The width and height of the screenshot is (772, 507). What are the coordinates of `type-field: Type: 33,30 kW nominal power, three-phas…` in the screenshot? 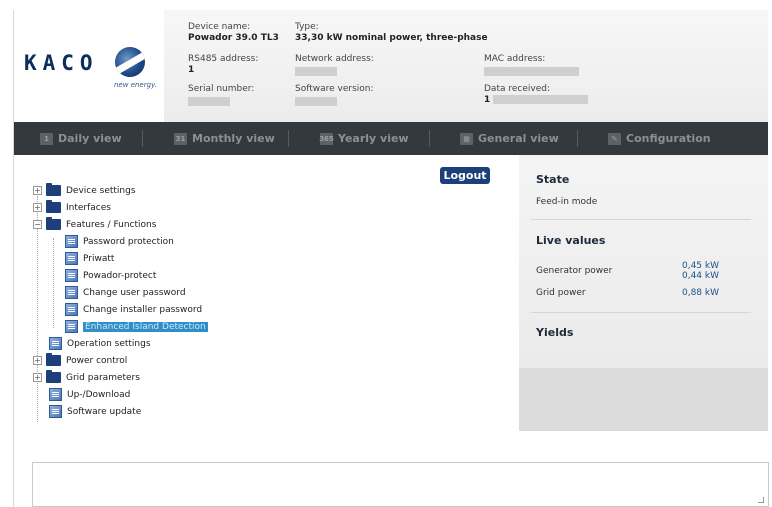 It's located at (391, 33).